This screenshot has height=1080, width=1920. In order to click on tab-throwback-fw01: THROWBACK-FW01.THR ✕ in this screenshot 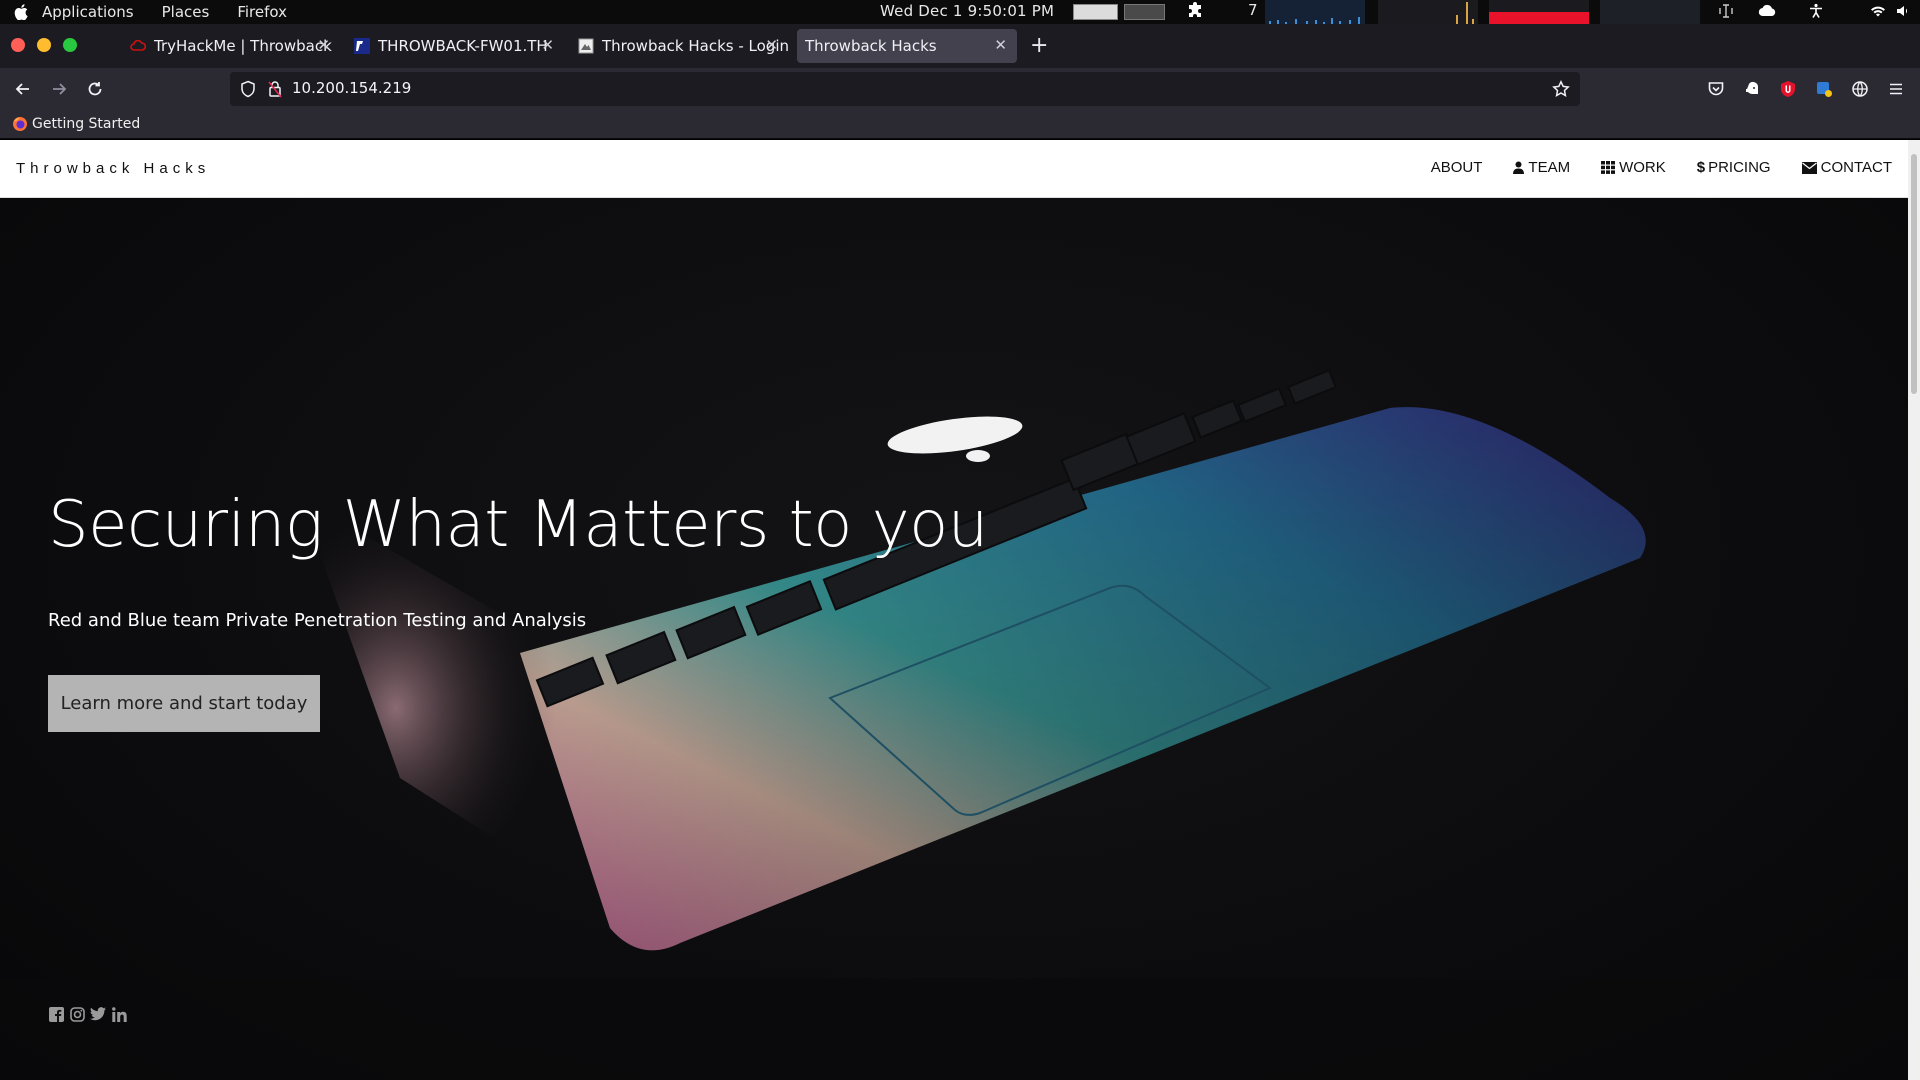, I will do `click(455, 46)`.